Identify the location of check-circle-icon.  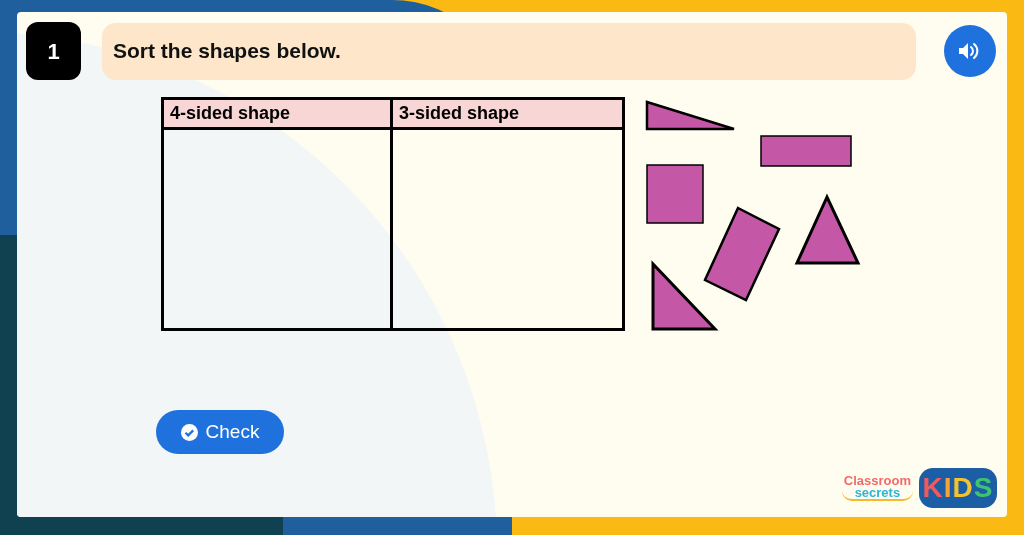
(189, 432).